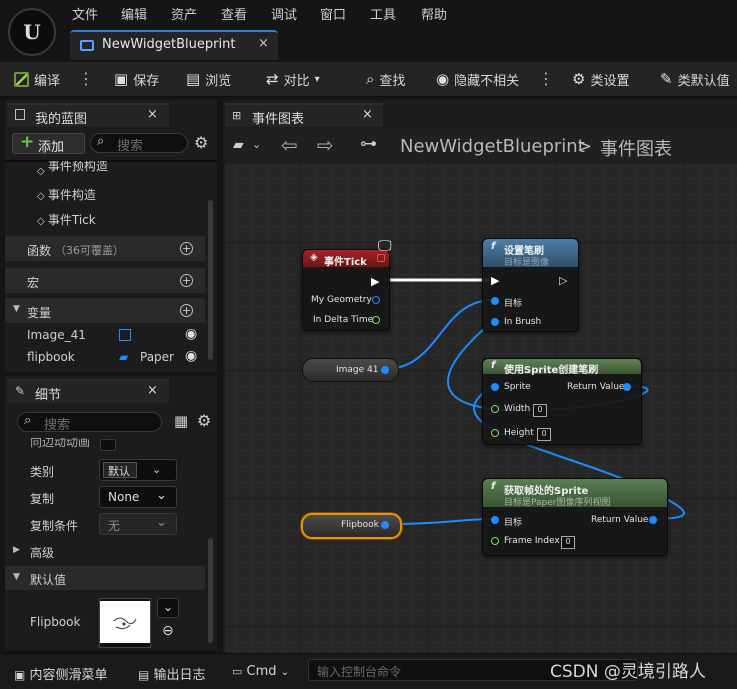 The image size is (737, 689). I want to click on defaults-section-header: ▼ 默认值, so click(105, 578).